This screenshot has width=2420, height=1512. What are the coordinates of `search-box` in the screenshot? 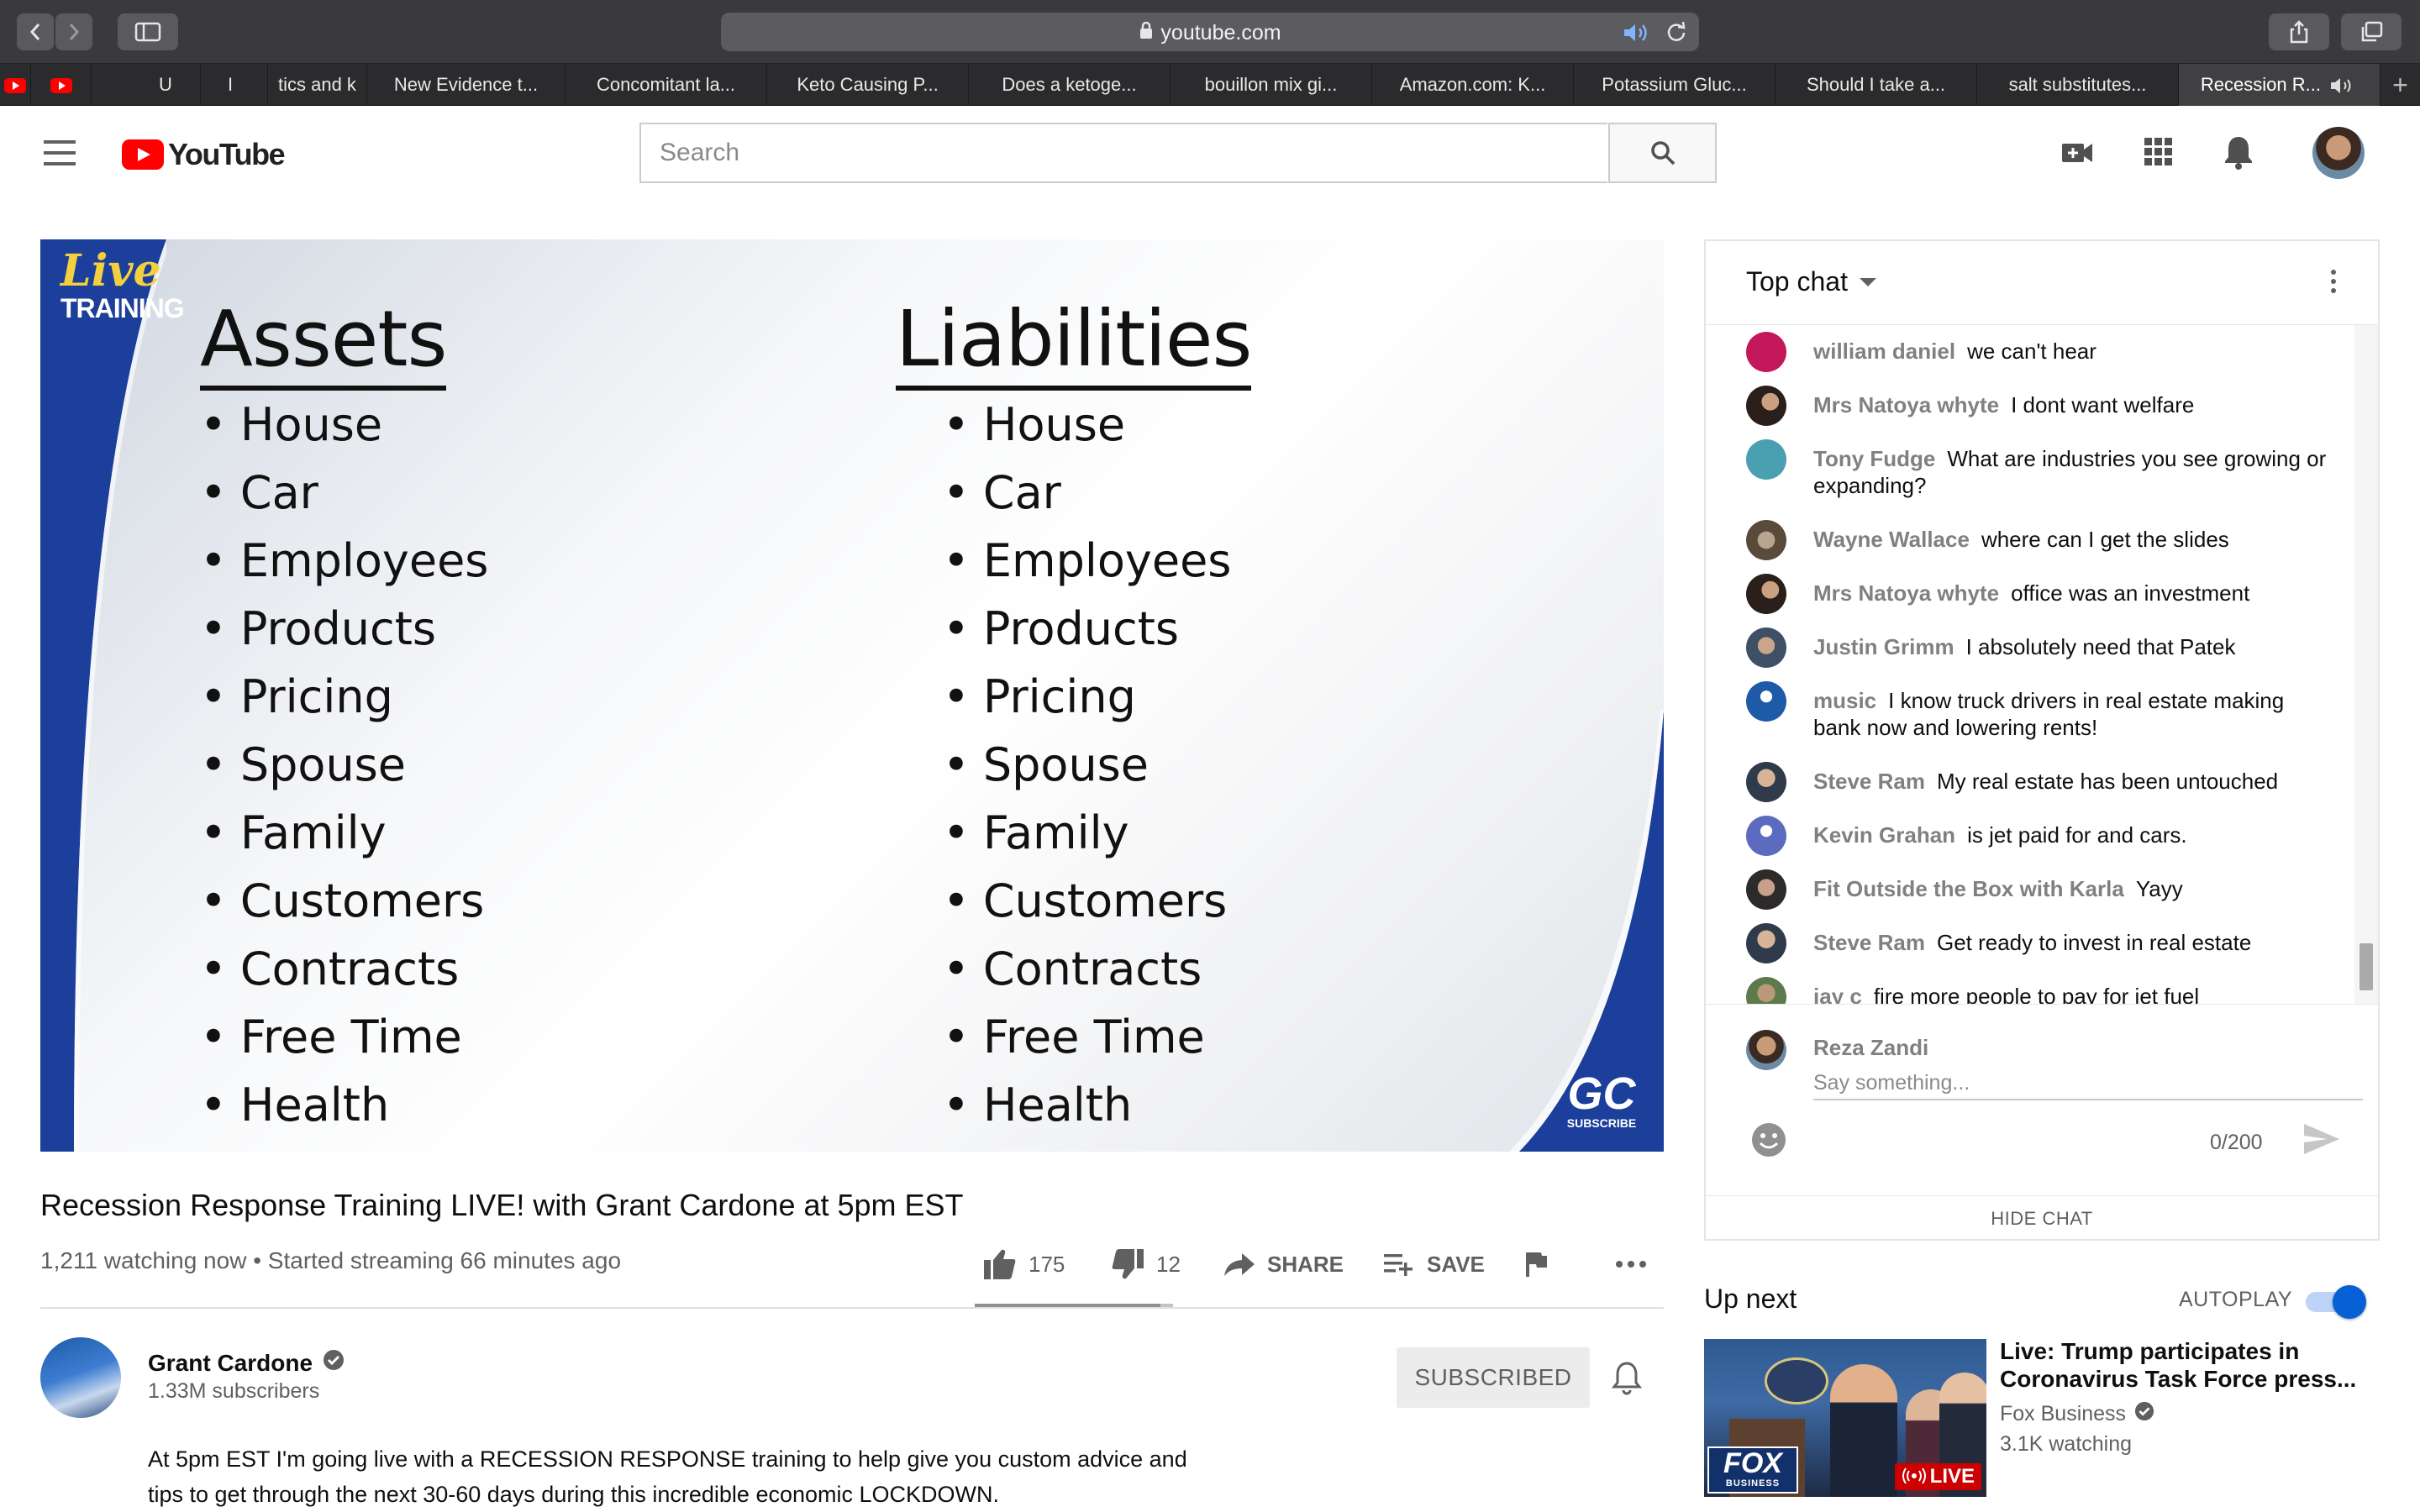 It's located at (1178, 153).